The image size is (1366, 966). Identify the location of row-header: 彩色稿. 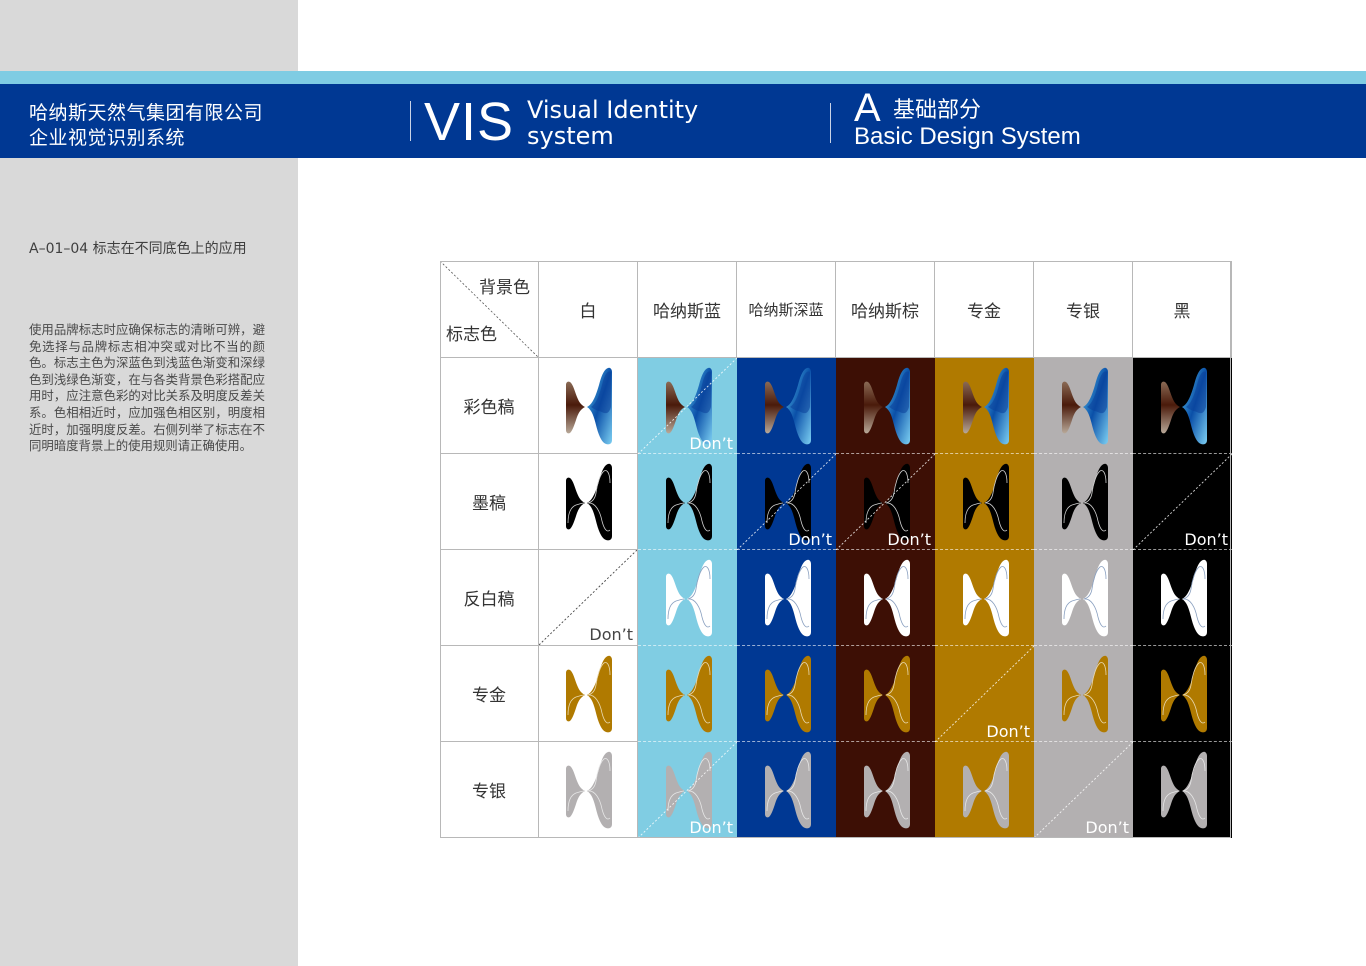
(489, 406).